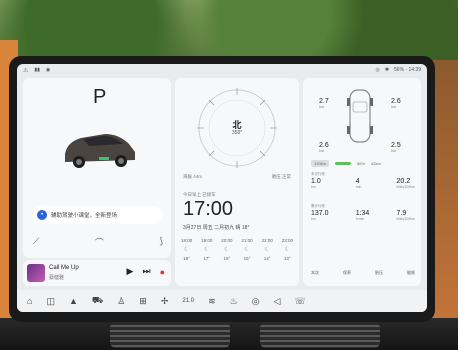 The width and height of the screenshot is (458, 350). What do you see at coordinates (277, 301) in the screenshot?
I see `volume-icon: ◁` at bounding box center [277, 301].